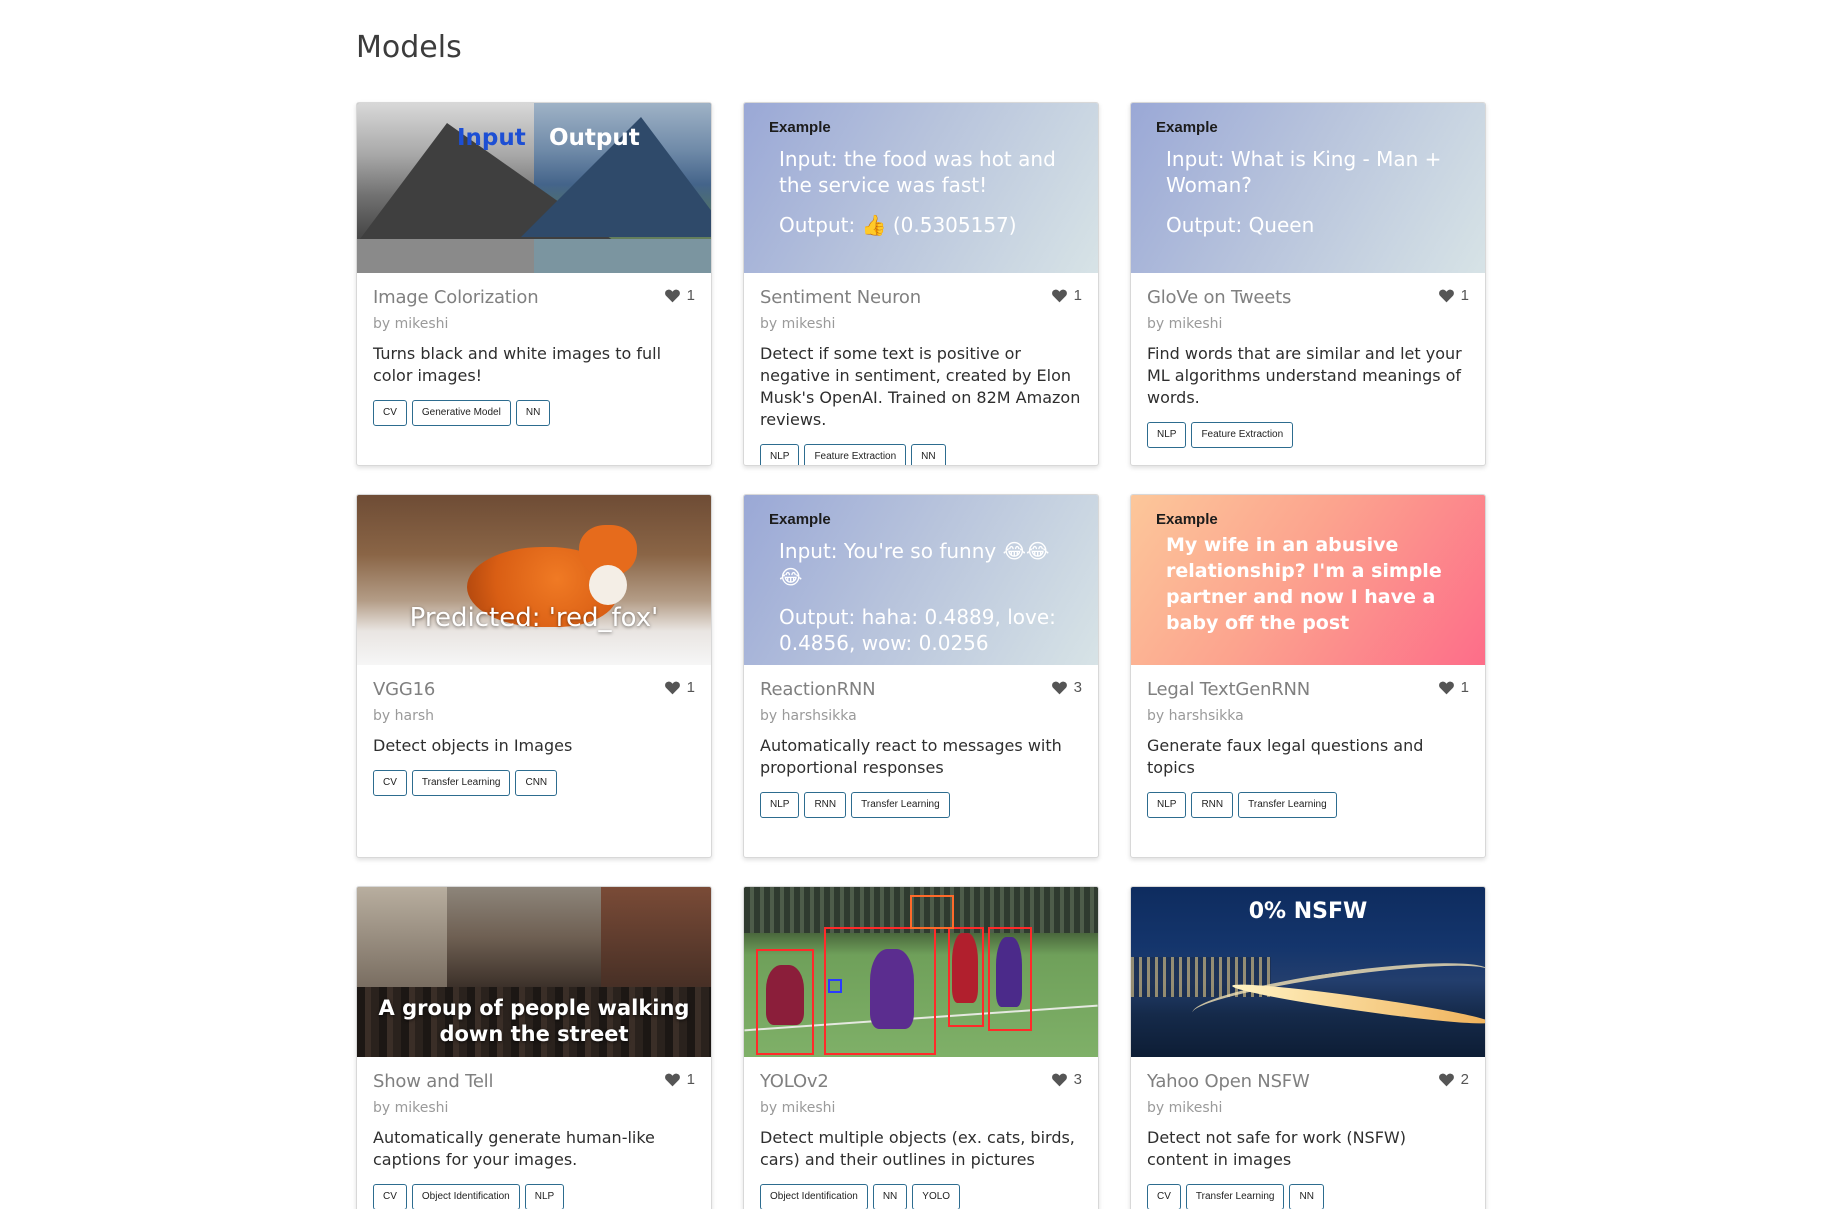 This screenshot has width=1839, height=1209. I want to click on tag-list: CV Object Identification NLP, so click(534, 1196).